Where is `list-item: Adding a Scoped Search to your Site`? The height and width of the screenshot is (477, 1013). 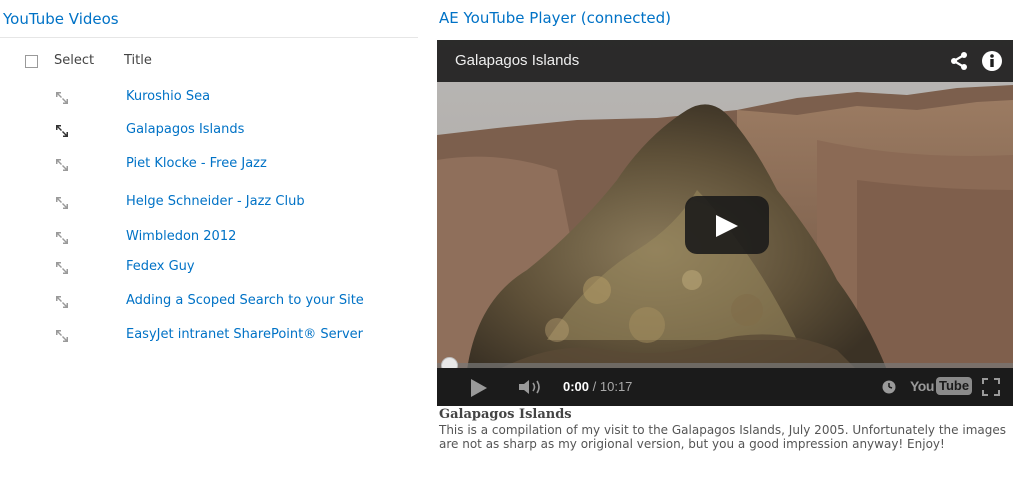
list-item: Adding a Scoped Search to your Site is located at coordinates (209, 302).